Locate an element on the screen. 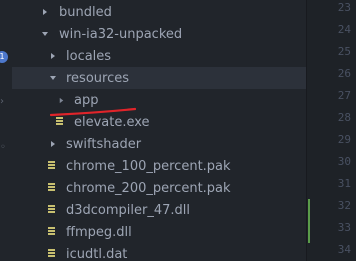  tree-item-label: swiftshader is located at coordinates (104, 144).